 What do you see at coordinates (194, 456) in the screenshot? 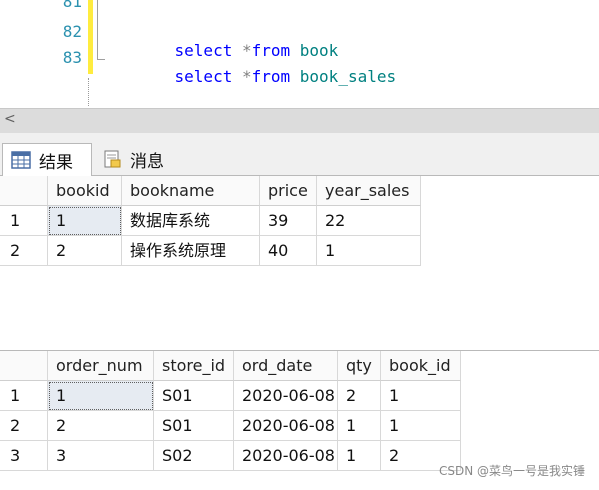
I see `table-cell: S02` at bounding box center [194, 456].